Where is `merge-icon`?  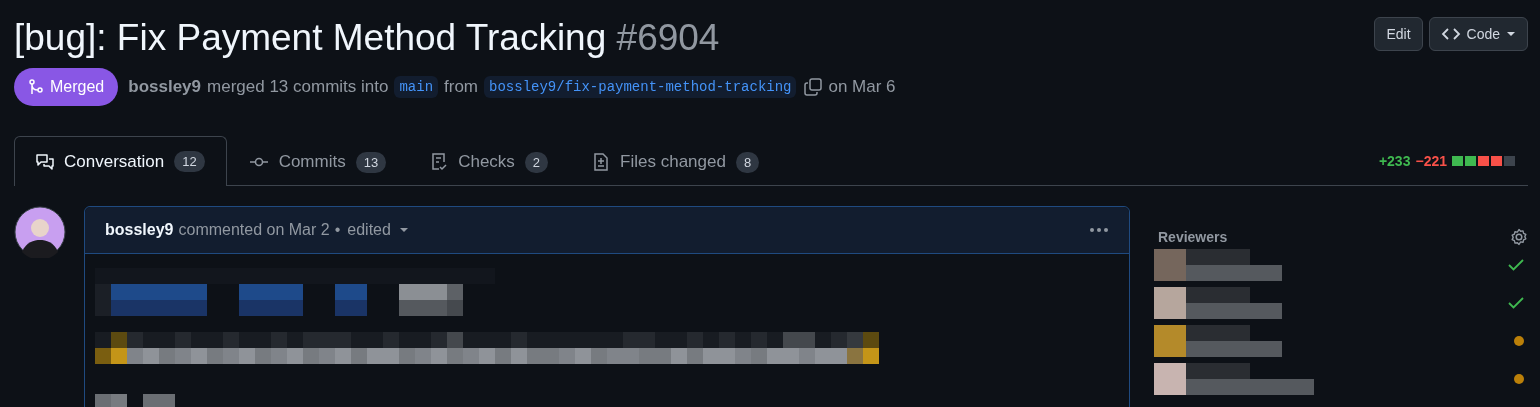
merge-icon is located at coordinates (36, 87).